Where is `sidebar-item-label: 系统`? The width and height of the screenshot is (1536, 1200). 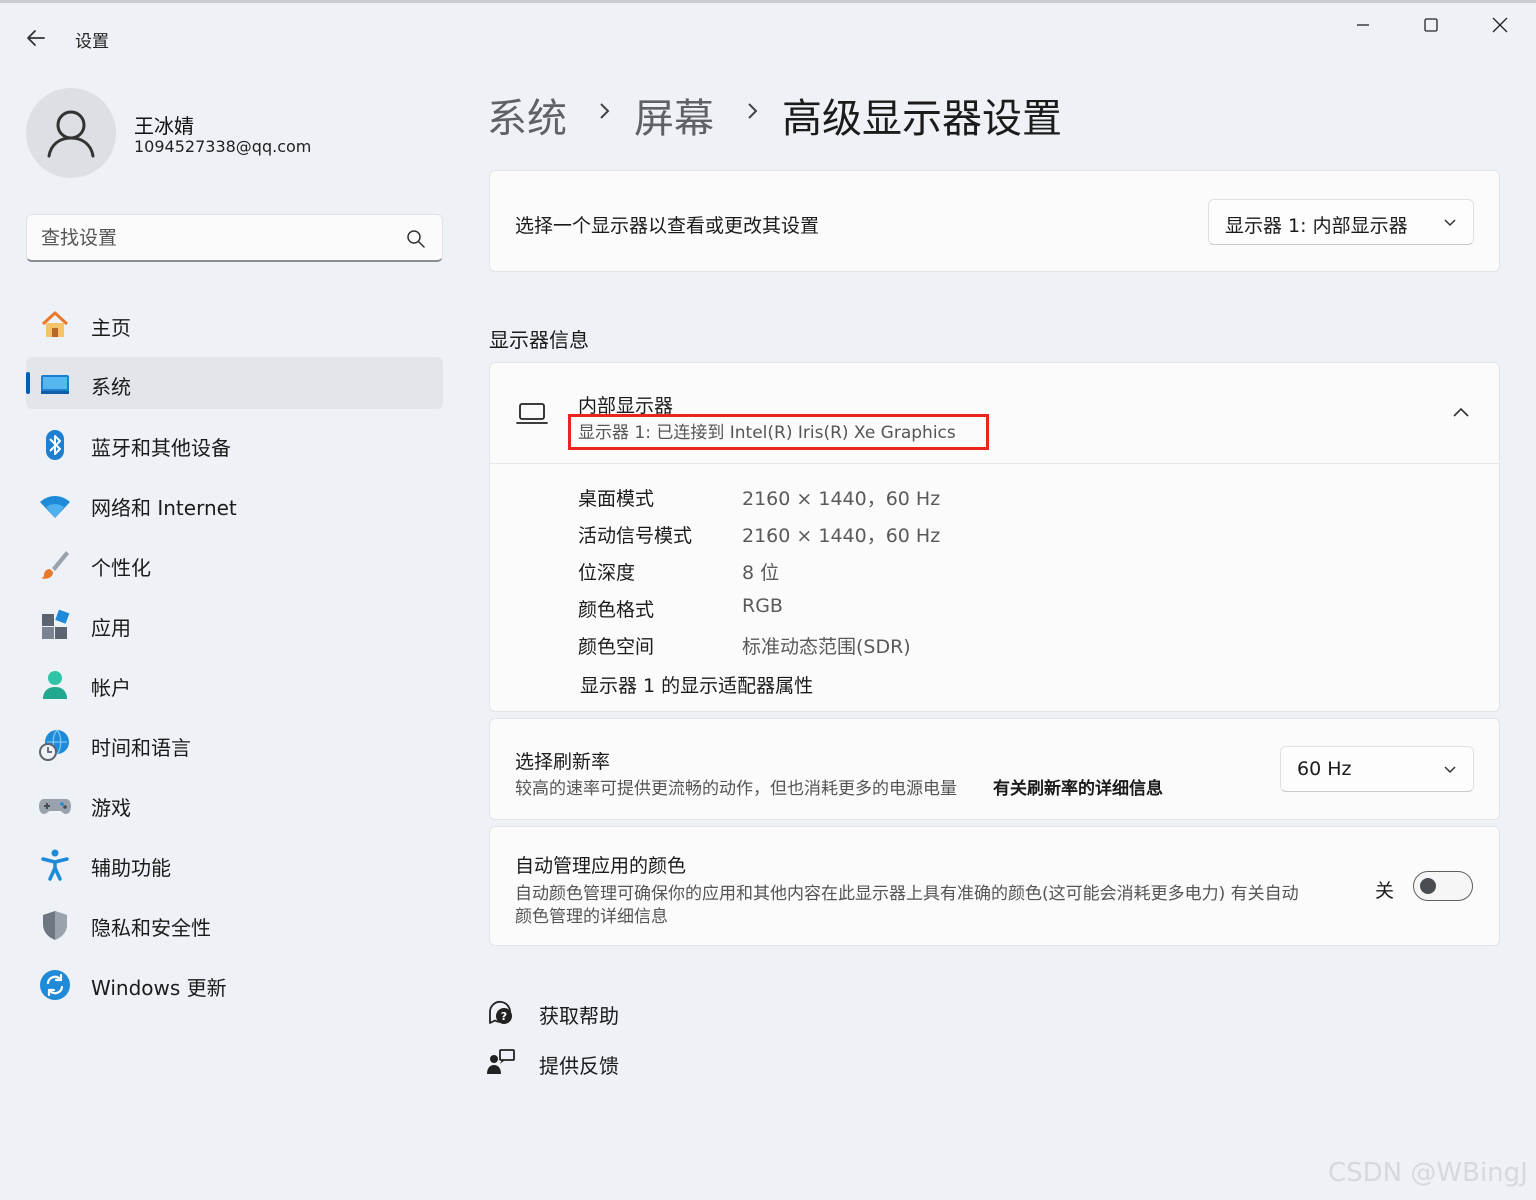 sidebar-item-label: 系统 is located at coordinates (111, 387).